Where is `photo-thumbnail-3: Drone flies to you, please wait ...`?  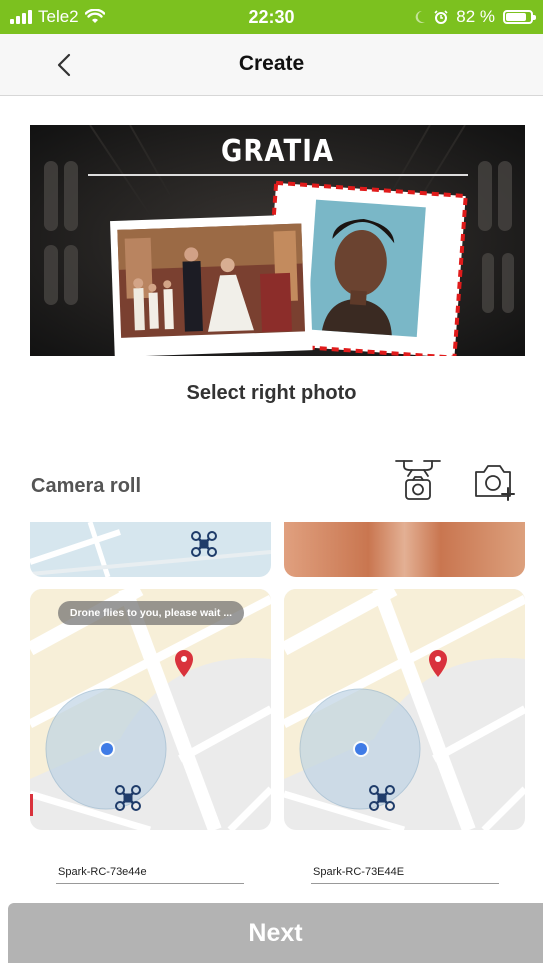
photo-thumbnail-3: Drone flies to you, please wait ... is located at coordinates (150, 709).